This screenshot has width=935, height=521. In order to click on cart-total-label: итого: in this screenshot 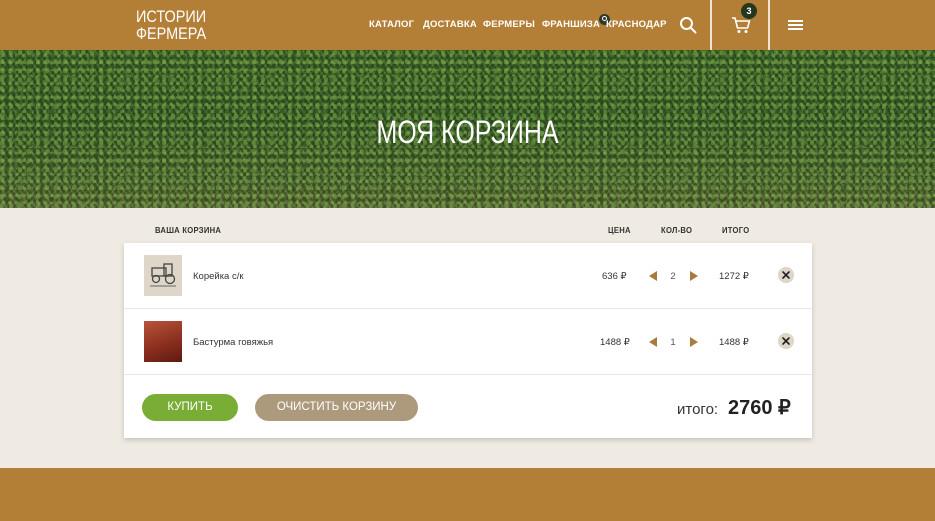, I will do `click(698, 409)`.